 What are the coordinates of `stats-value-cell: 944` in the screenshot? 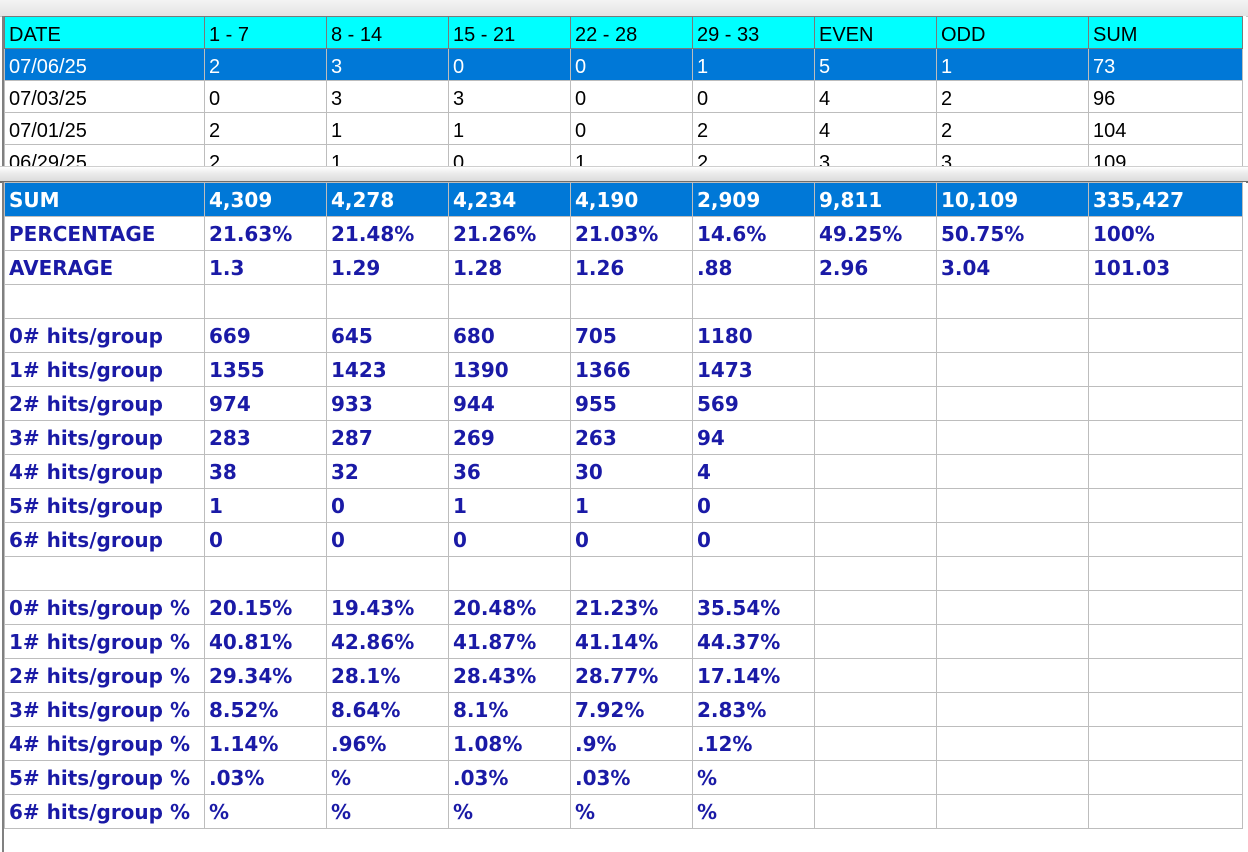 It's located at (509, 403).